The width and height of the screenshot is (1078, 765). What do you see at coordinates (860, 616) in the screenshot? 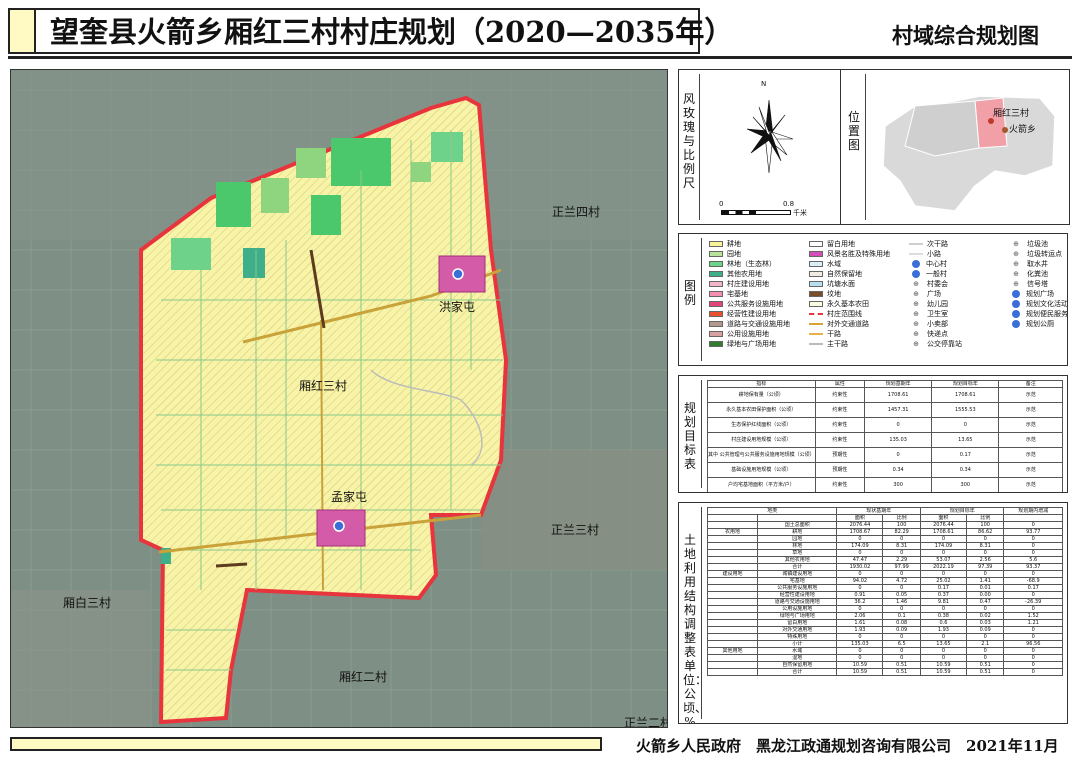
I see `table-cell: 2.06` at bounding box center [860, 616].